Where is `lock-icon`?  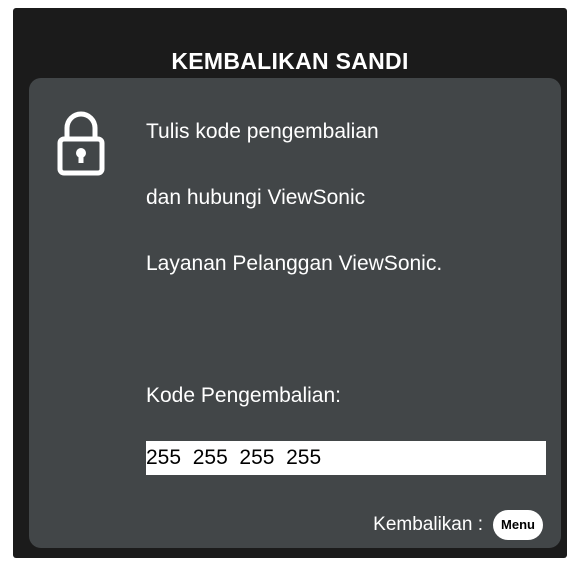 lock-icon is located at coordinates (81, 143).